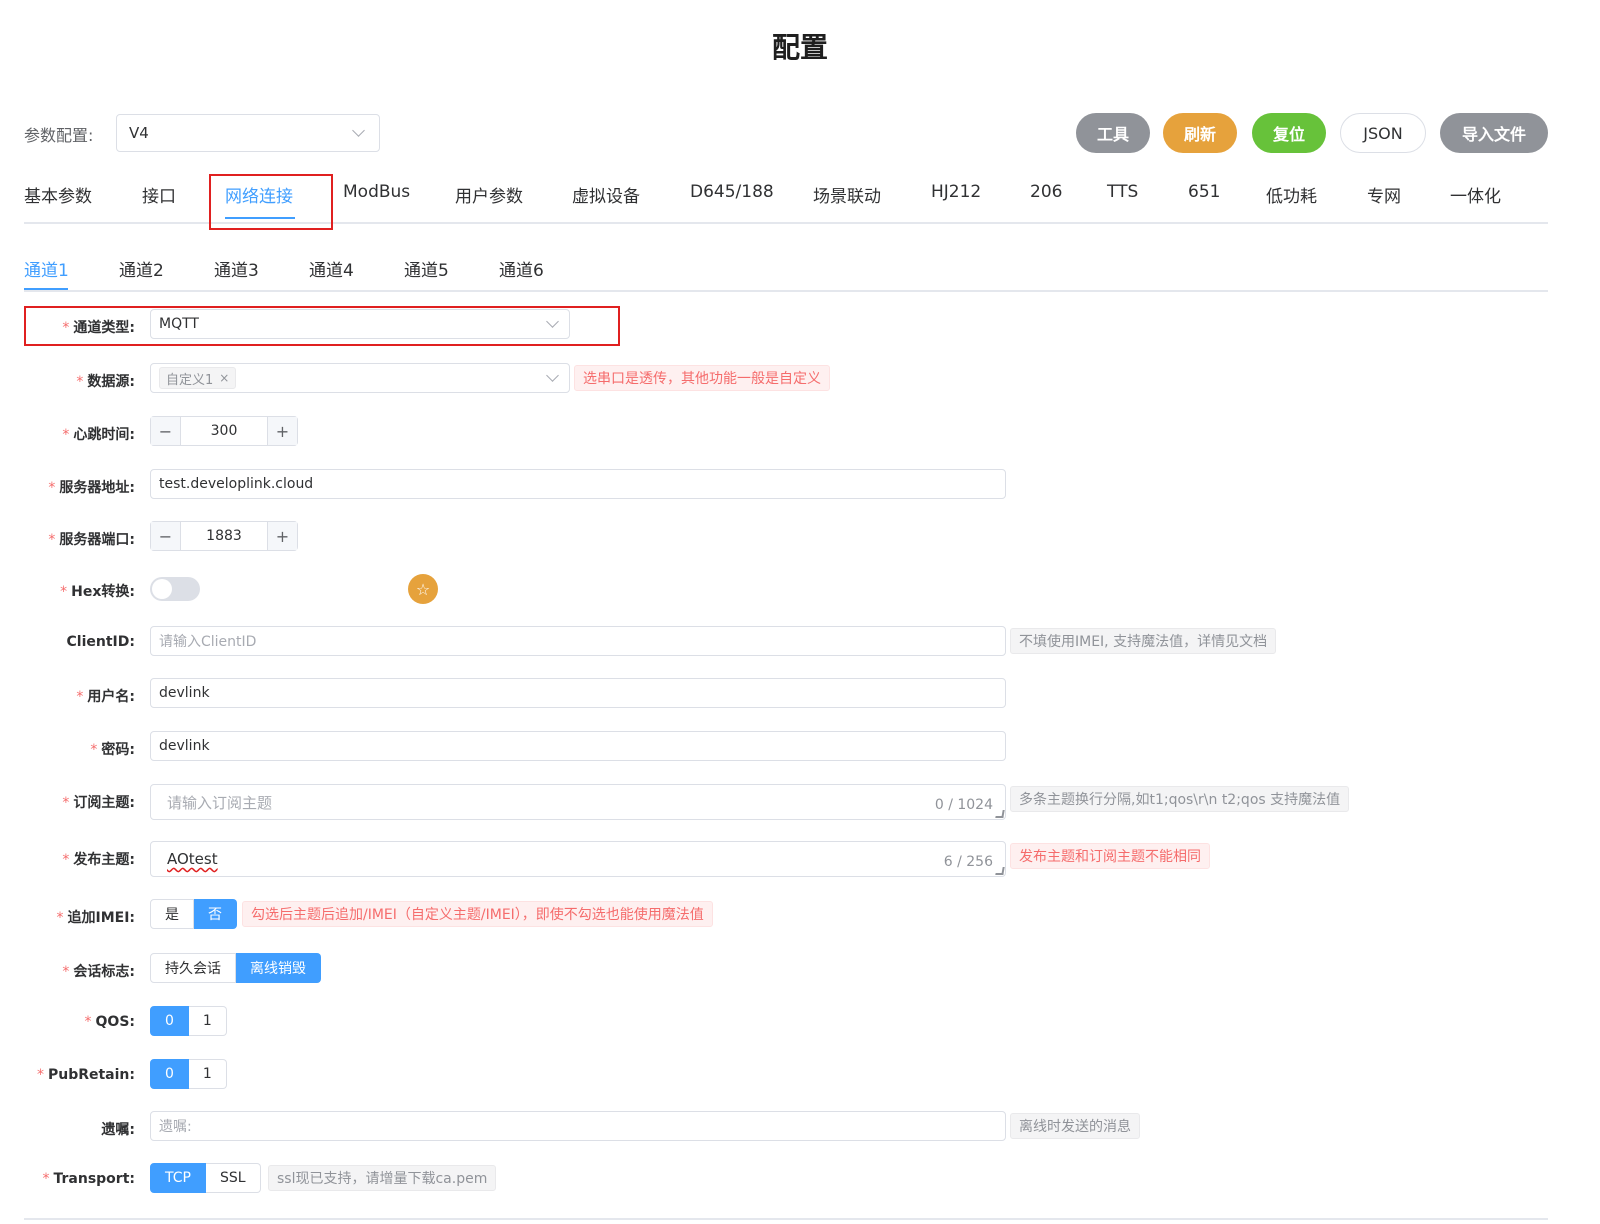  What do you see at coordinates (105, 382) in the screenshot?
I see `data-source-label: * 数据源:` at bounding box center [105, 382].